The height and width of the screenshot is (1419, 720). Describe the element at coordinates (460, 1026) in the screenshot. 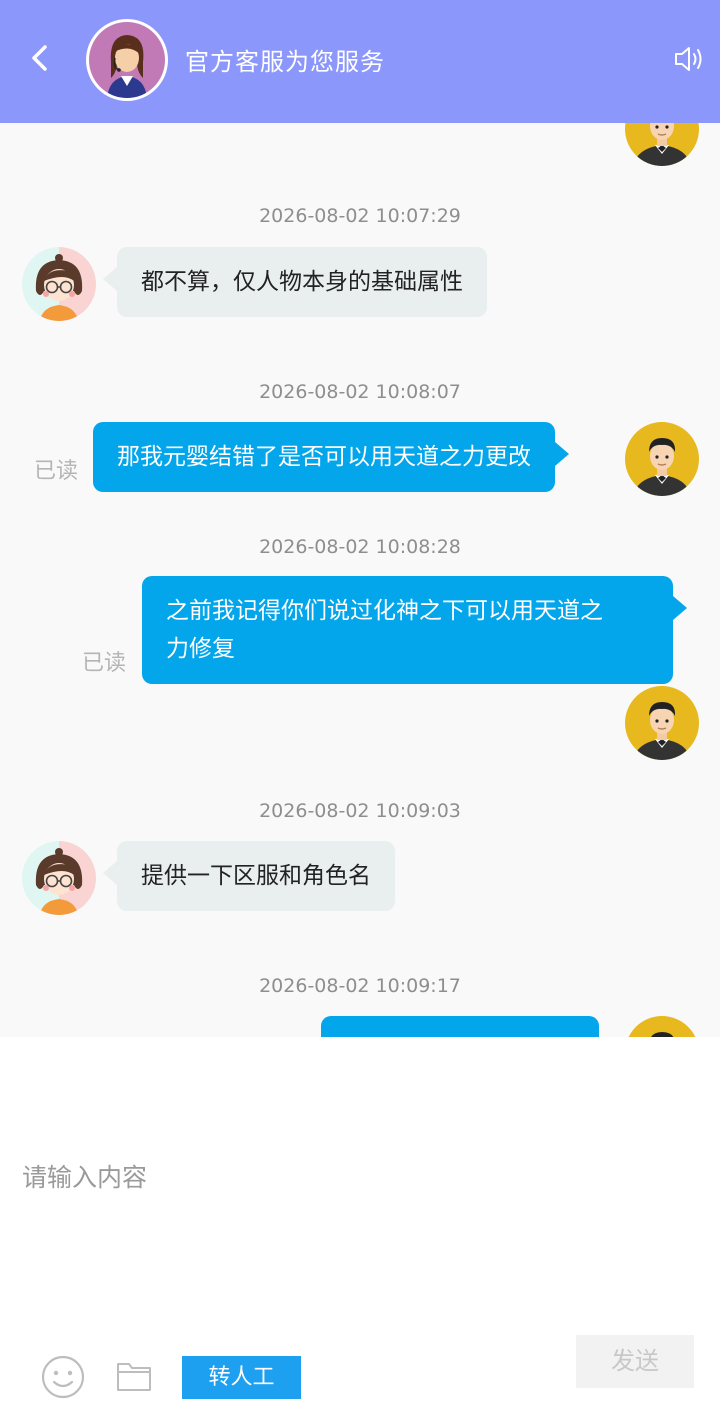

I see `message-bubble` at that location.